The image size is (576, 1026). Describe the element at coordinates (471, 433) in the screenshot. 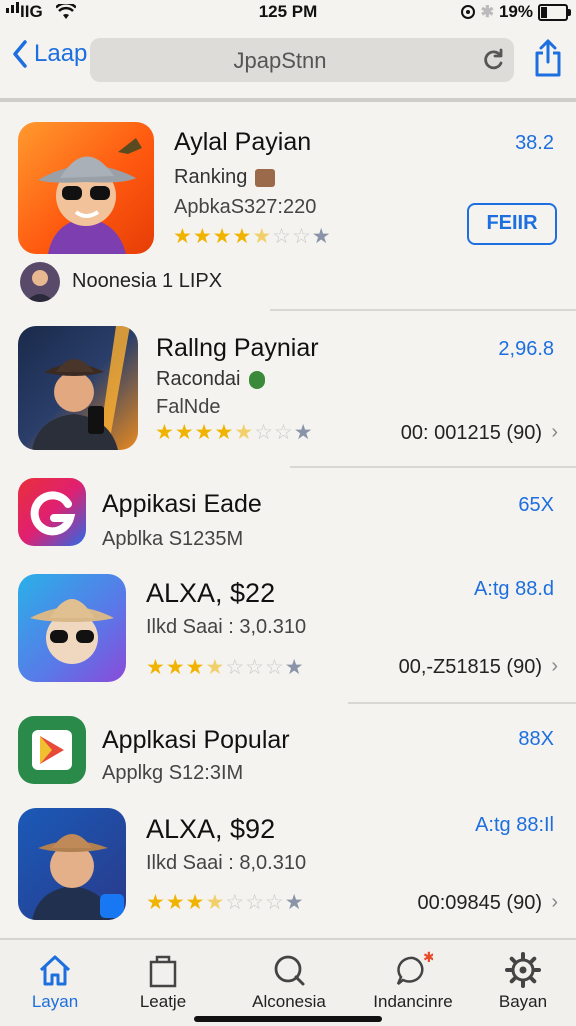

I see `item2-meta: 00: 001215 (90)` at that location.